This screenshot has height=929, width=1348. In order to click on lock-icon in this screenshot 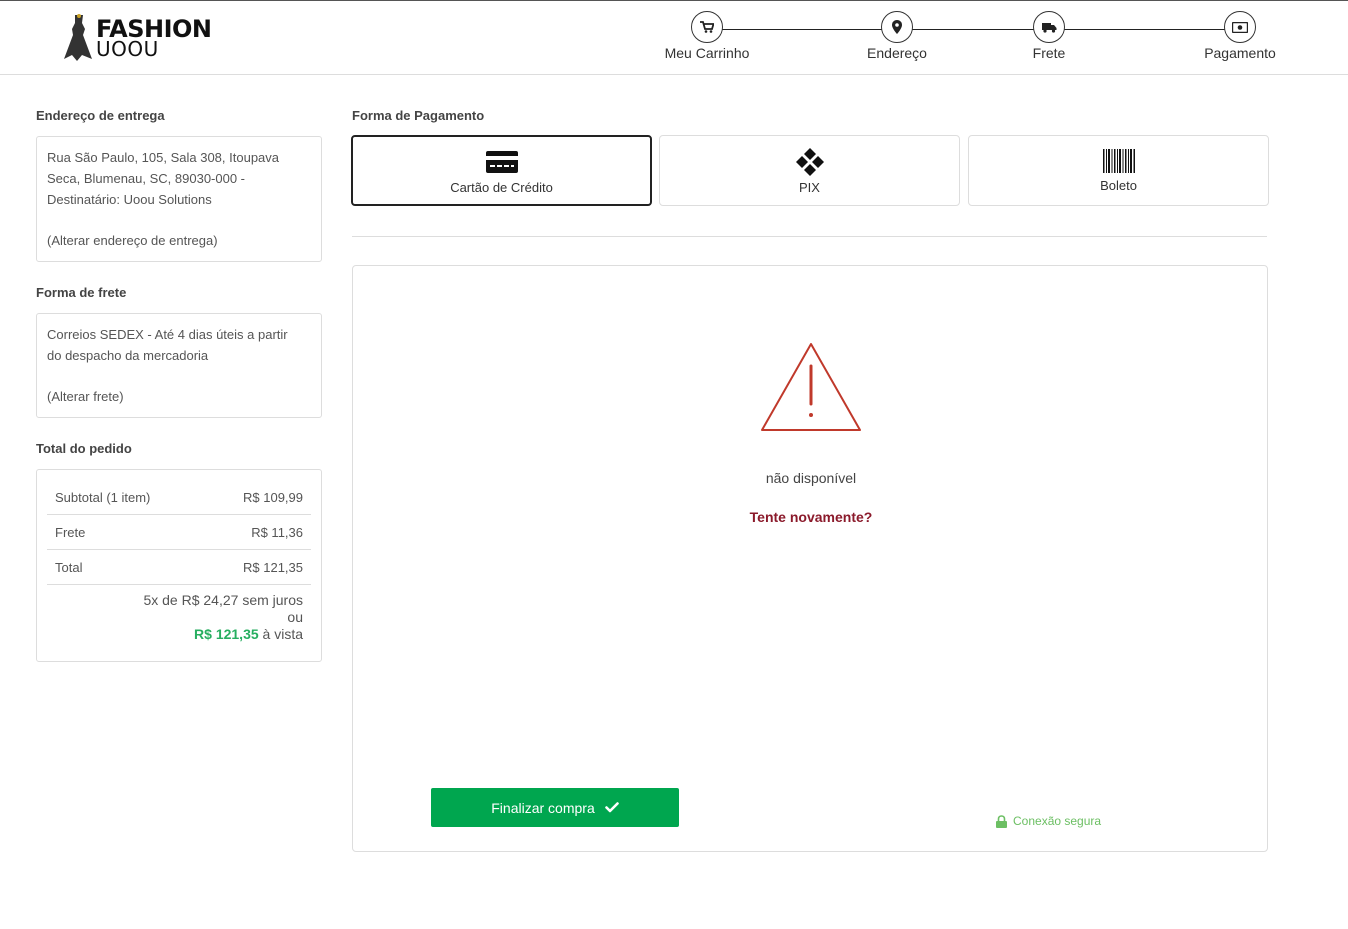, I will do `click(1001, 821)`.